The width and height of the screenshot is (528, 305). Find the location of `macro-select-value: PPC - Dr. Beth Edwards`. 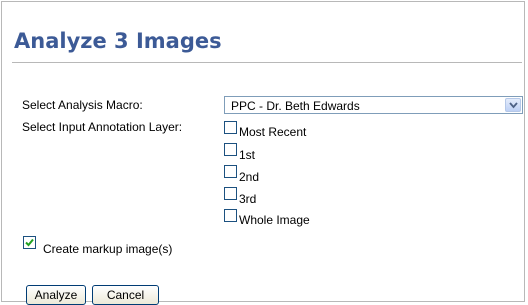

macro-select-value: PPC - Dr. Beth Edwards is located at coordinates (295, 106).